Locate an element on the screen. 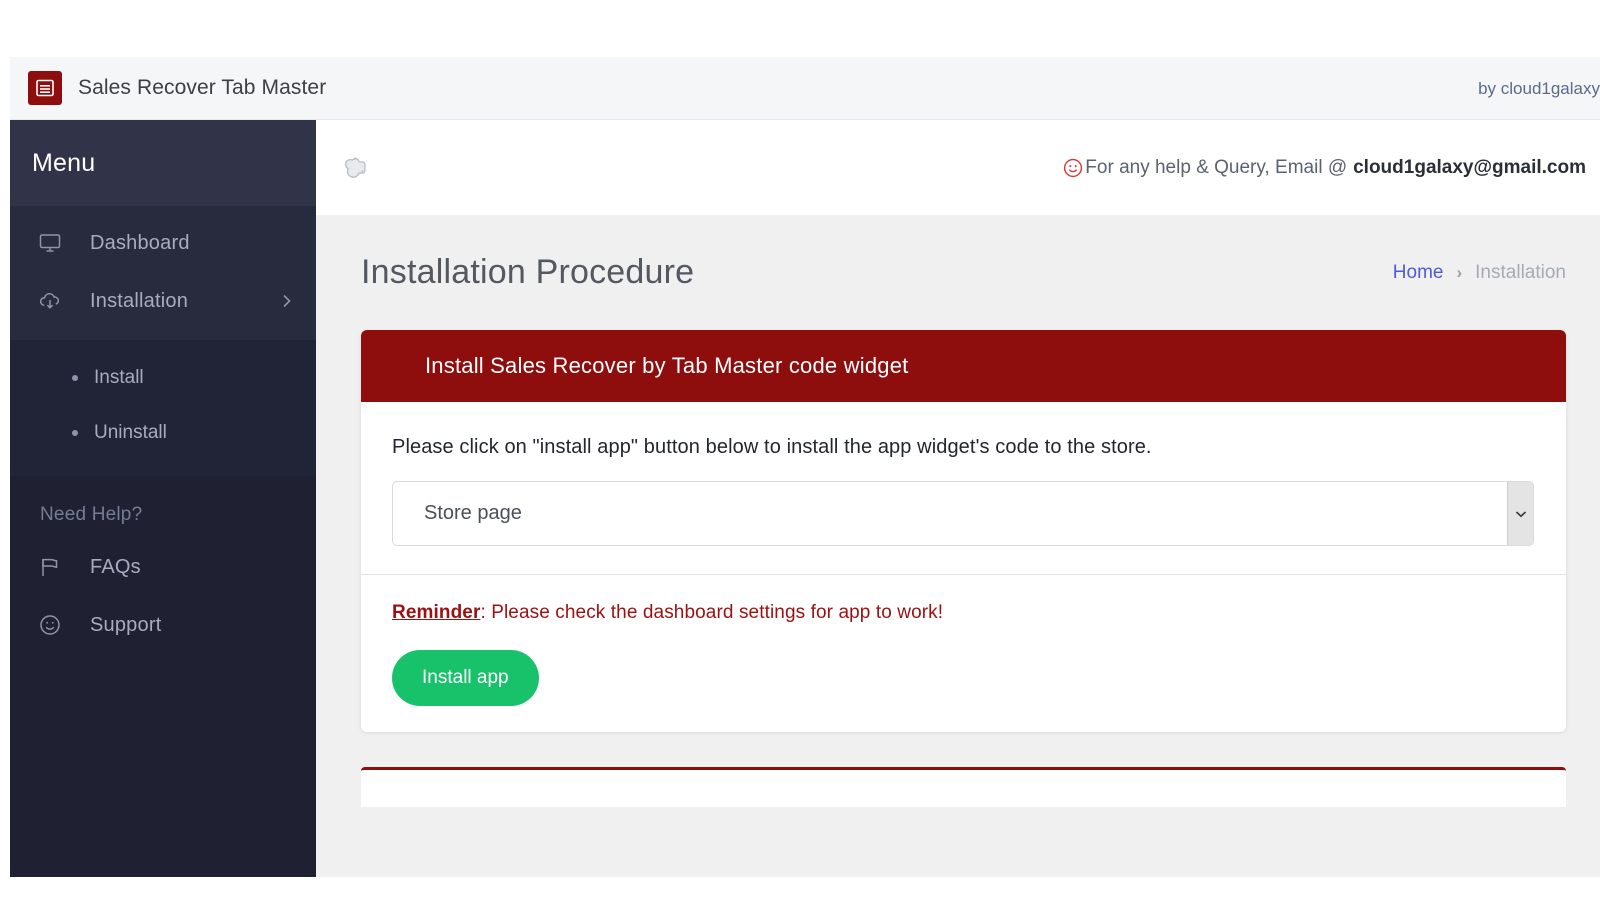 The height and width of the screenshot is (900, 1600). sidebar-help-group: Need Help? FAQs Support is located at coordinates (163, 565).